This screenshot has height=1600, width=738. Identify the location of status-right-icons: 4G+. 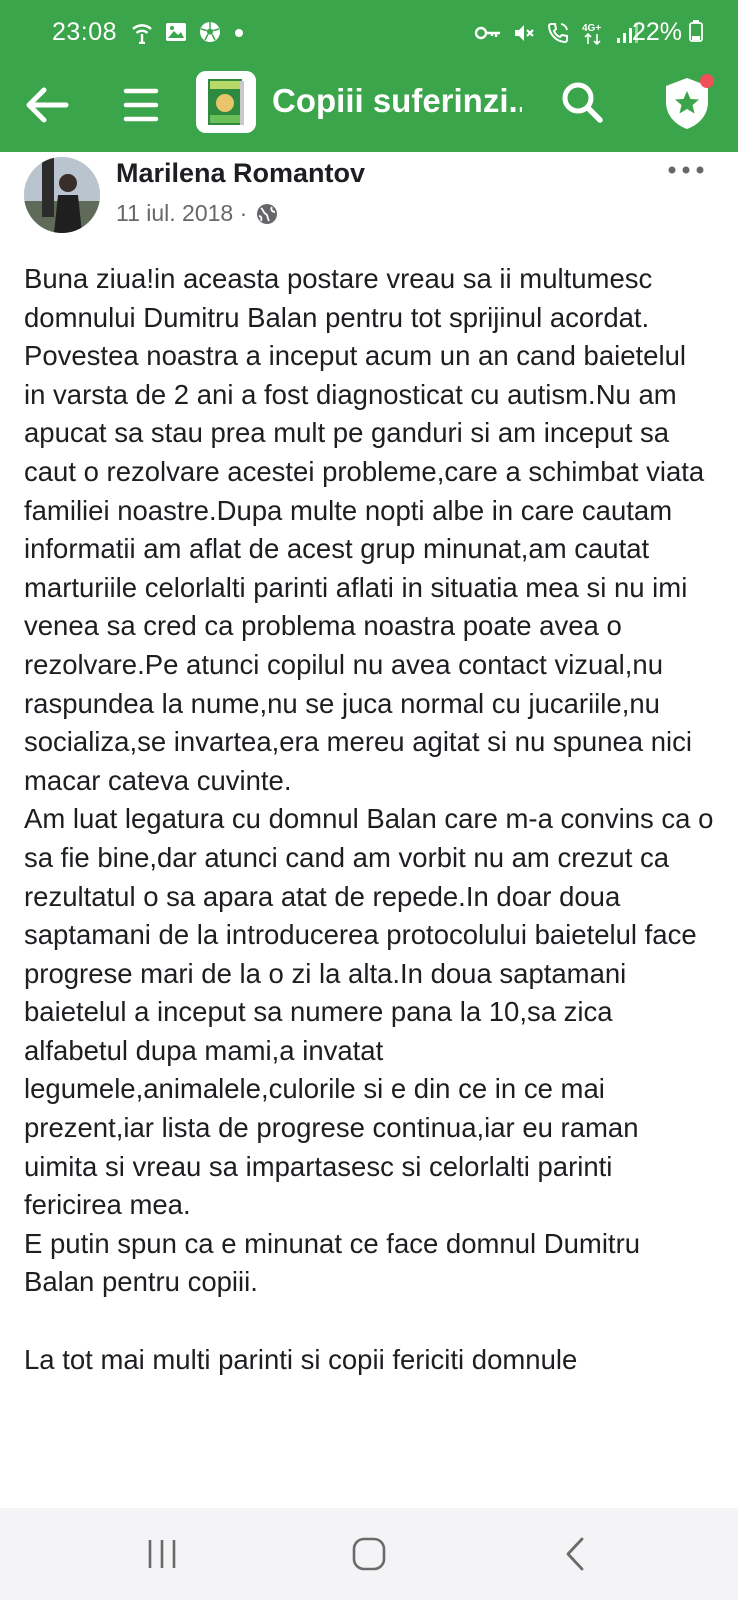
(556, 33).